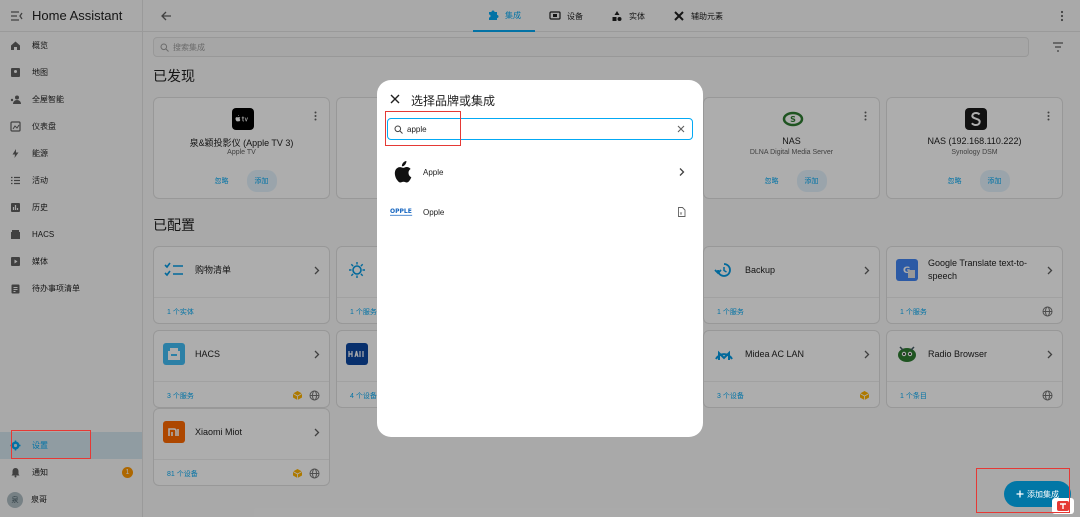  I want to click on svg-text: OPPLE, so click(401, 211).